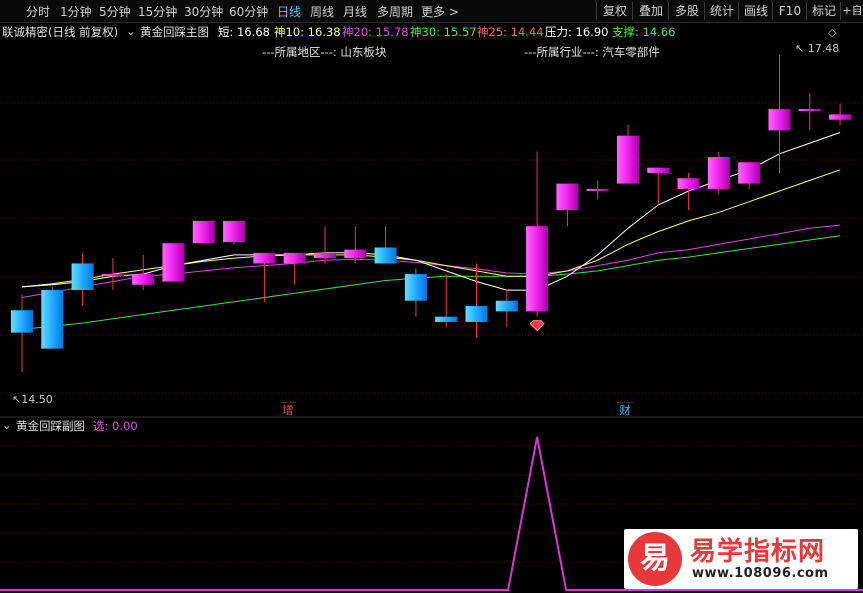  Describe the element at coordinates (431, 261) in the screenshot. I see `ma-magenta-line` at that location.